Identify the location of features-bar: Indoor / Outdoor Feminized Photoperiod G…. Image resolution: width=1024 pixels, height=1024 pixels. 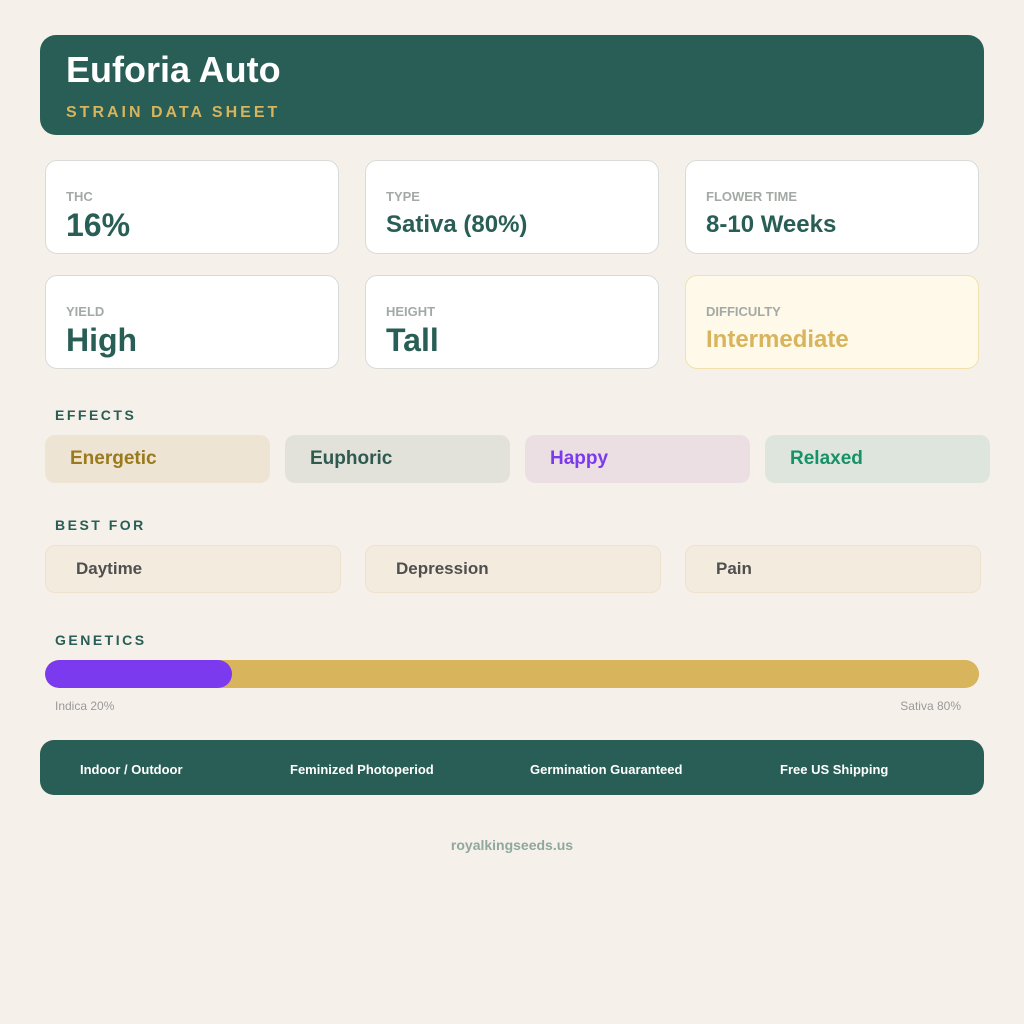
(512, 767).